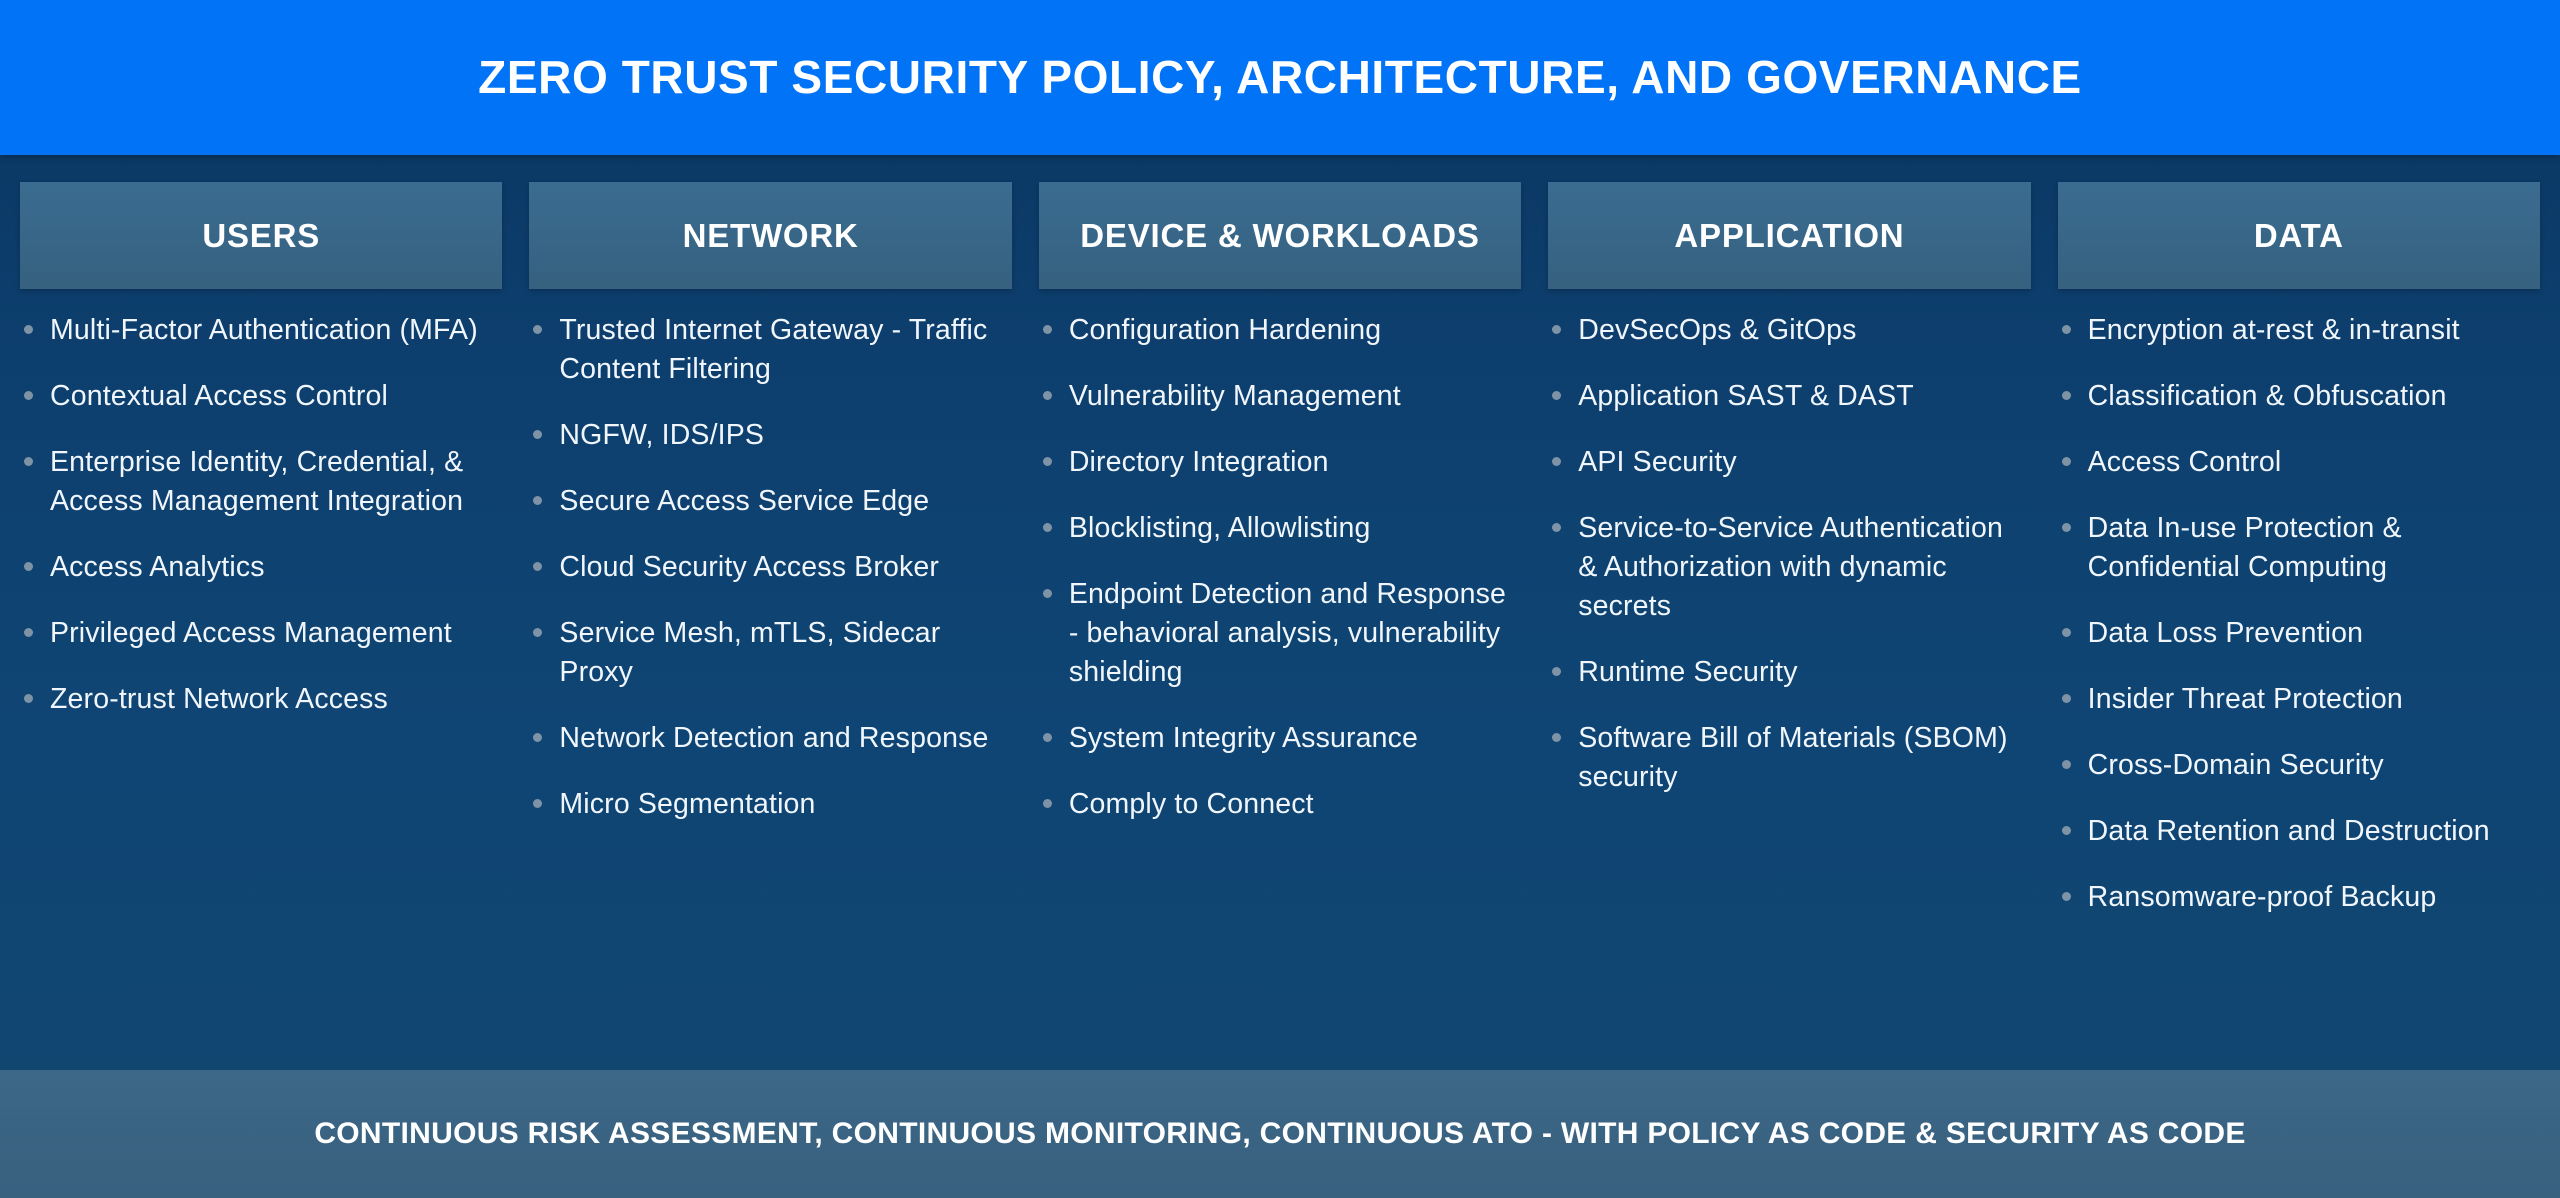 The height and width of the screenshot is (1198, 2560). Describe the element at coordinates (2288, 831) in the screenshot. I see `list-item-label: Data Retention and Destruction` at that location.